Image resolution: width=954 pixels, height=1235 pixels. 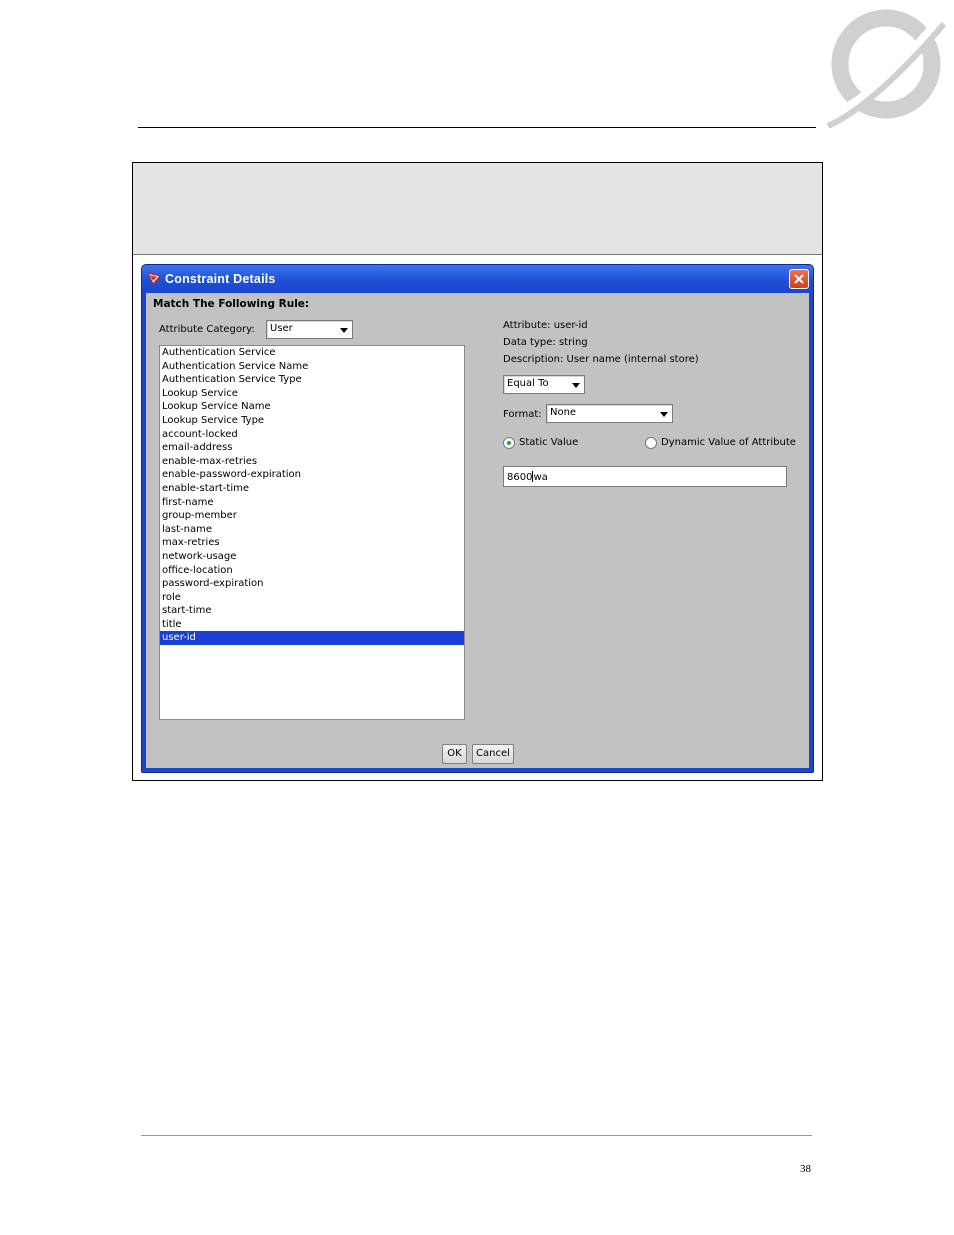 I want to click on close-button, so click(x=799, y=279).